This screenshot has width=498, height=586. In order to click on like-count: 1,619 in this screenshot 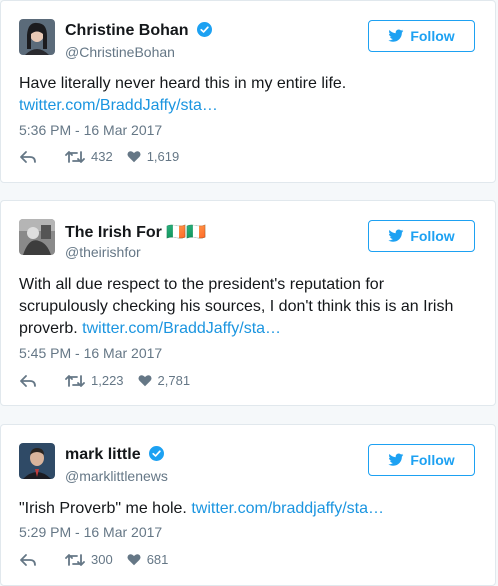, I will do `click(163, 156)`.